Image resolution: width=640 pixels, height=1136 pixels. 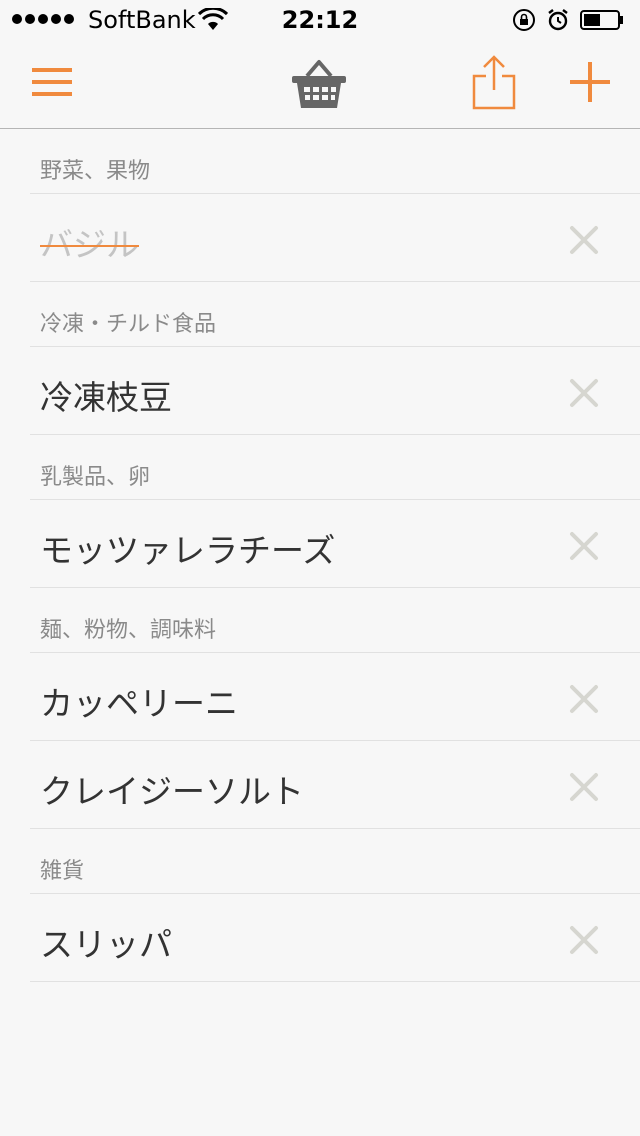 I want to click on item-label: カッペリーニ, so click(x=139, y=703).